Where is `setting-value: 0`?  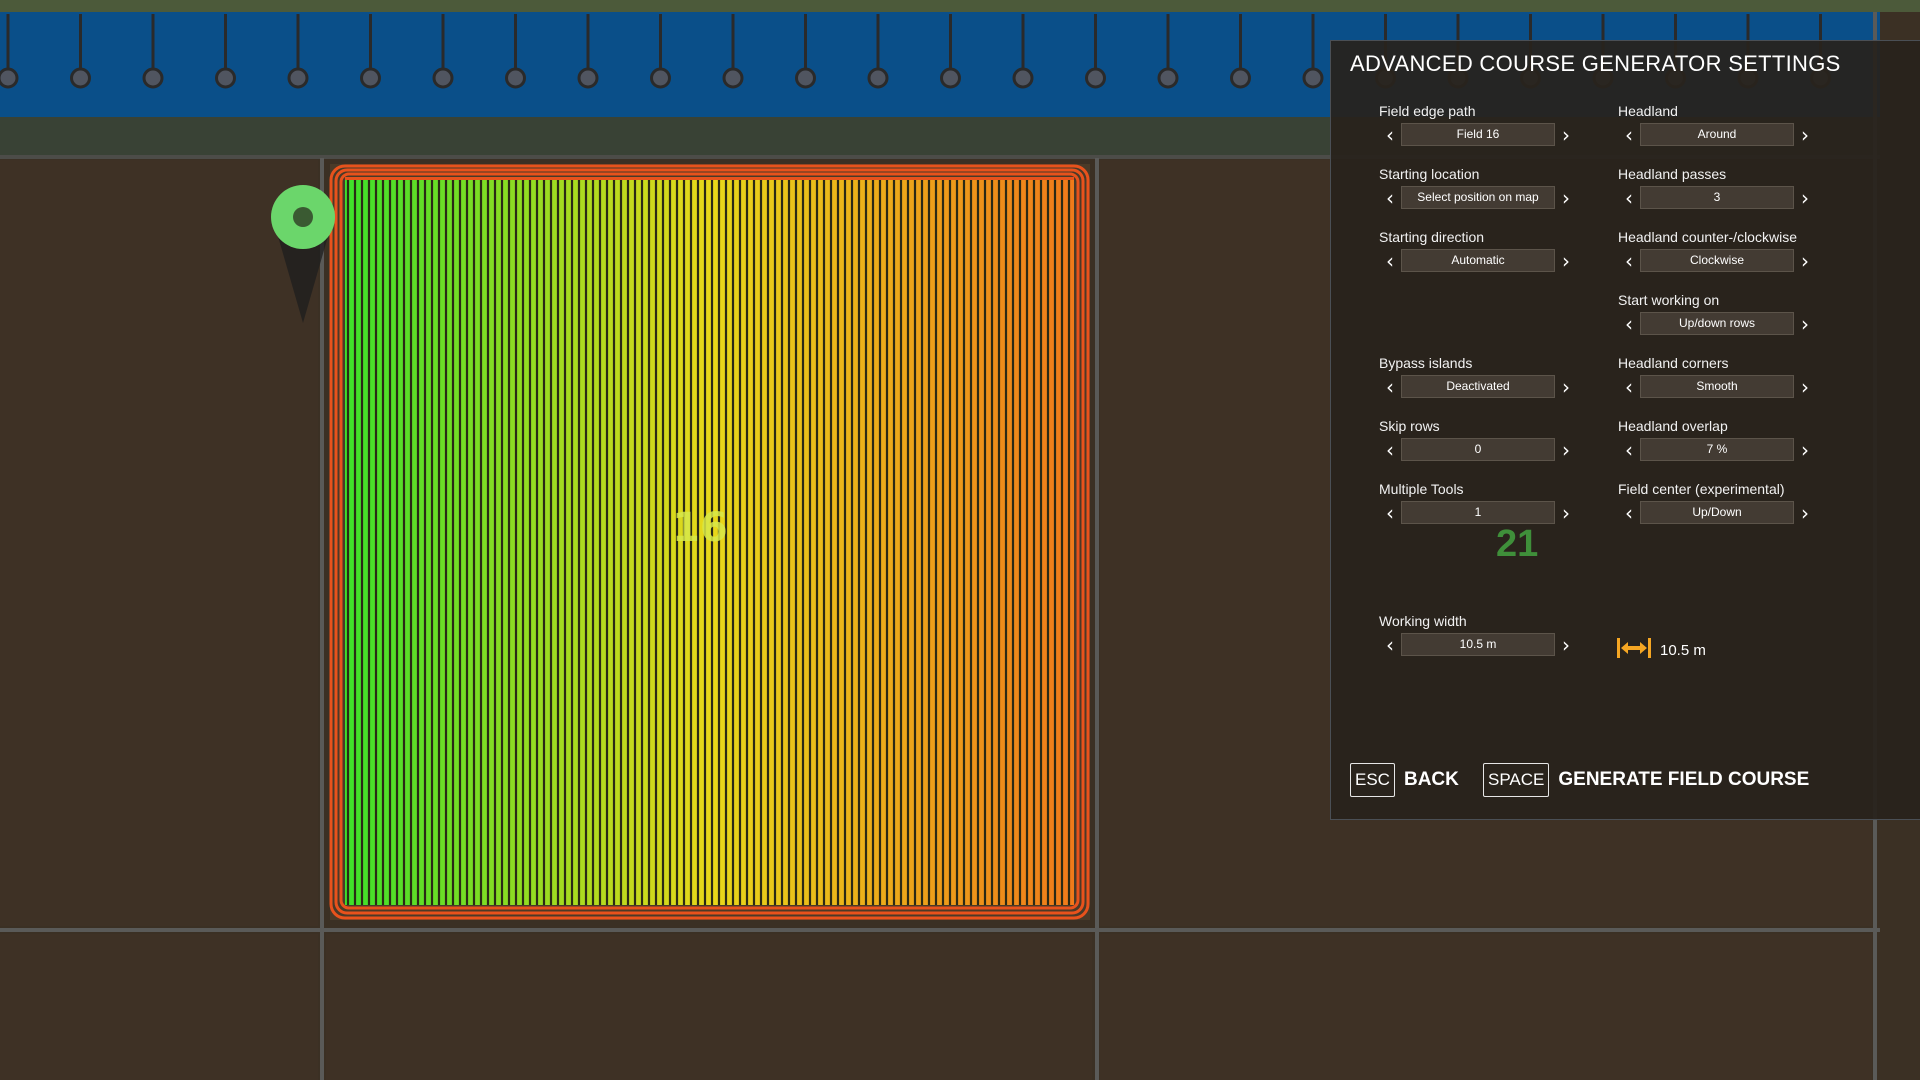 setting-value: 0 is located at coordinates (1478, 449).